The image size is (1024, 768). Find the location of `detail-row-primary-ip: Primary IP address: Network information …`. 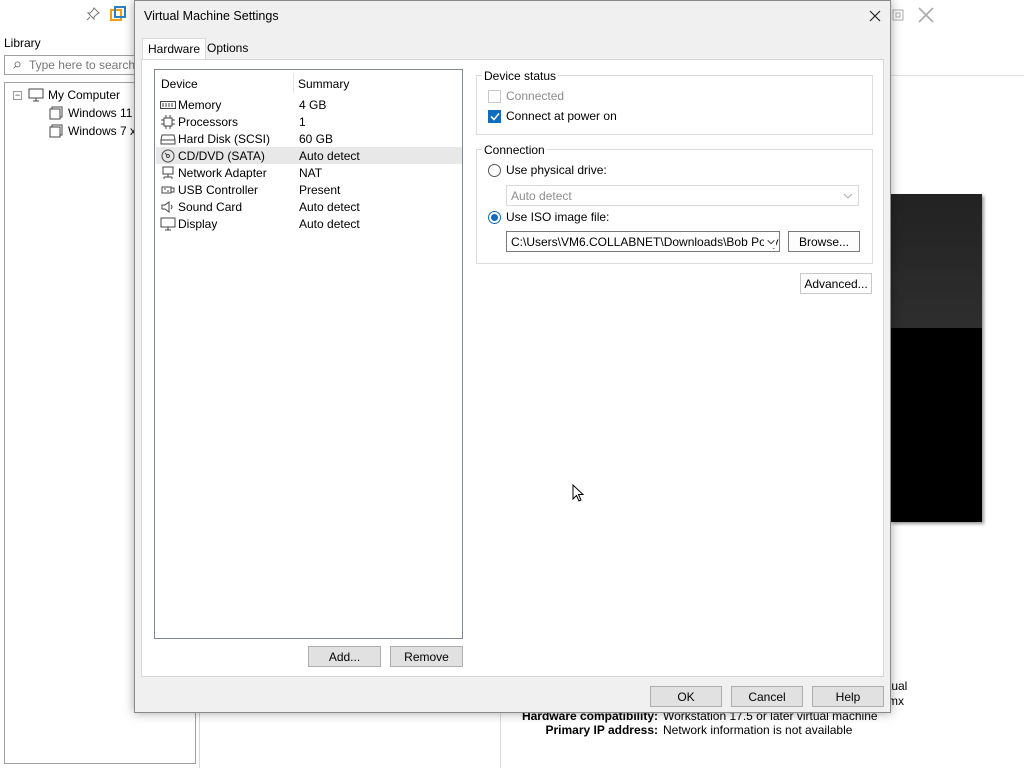

detail-row-primary-ip: Primary IP address: Network information … is located at coordinates (695, 731).